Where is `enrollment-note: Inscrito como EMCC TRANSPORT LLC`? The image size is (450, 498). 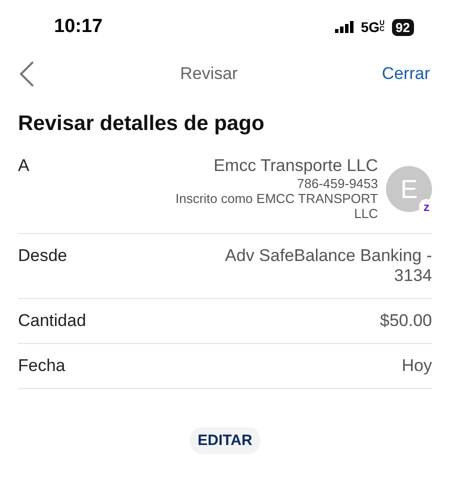
enrollment-note: Inscrito como EMCC TRANSPORT LLC is located at coordinates (276, 206).